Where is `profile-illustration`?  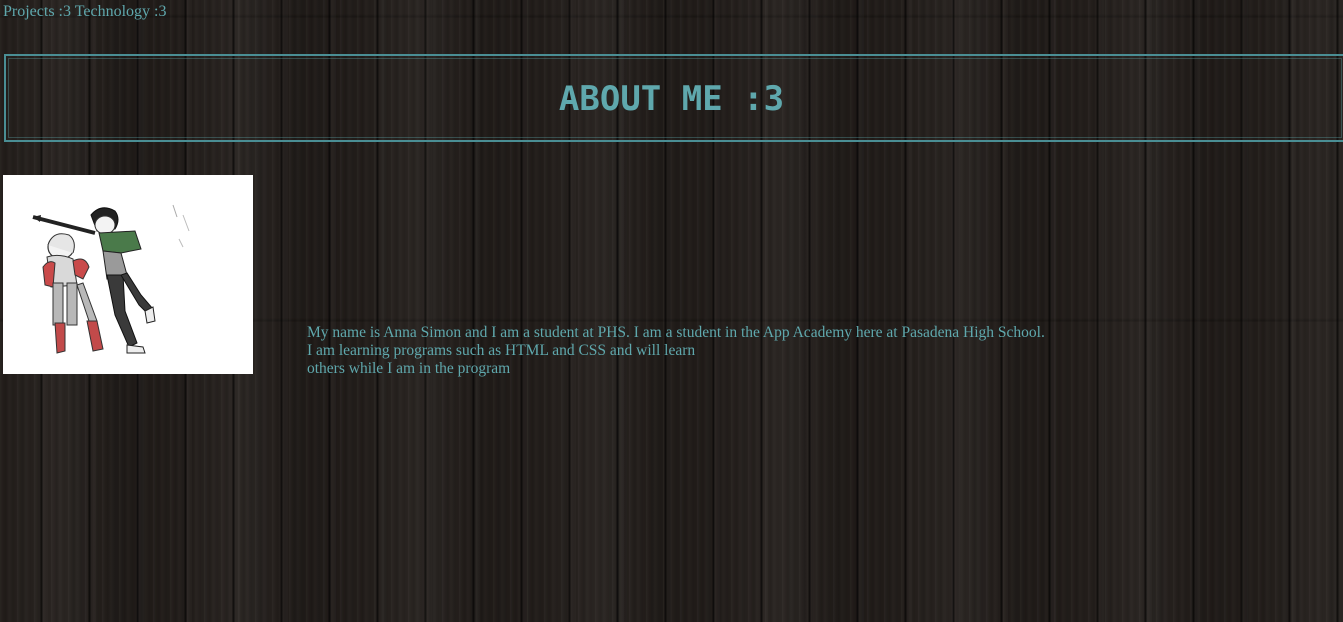
profile-illustration is located at coordinates (128, 274).